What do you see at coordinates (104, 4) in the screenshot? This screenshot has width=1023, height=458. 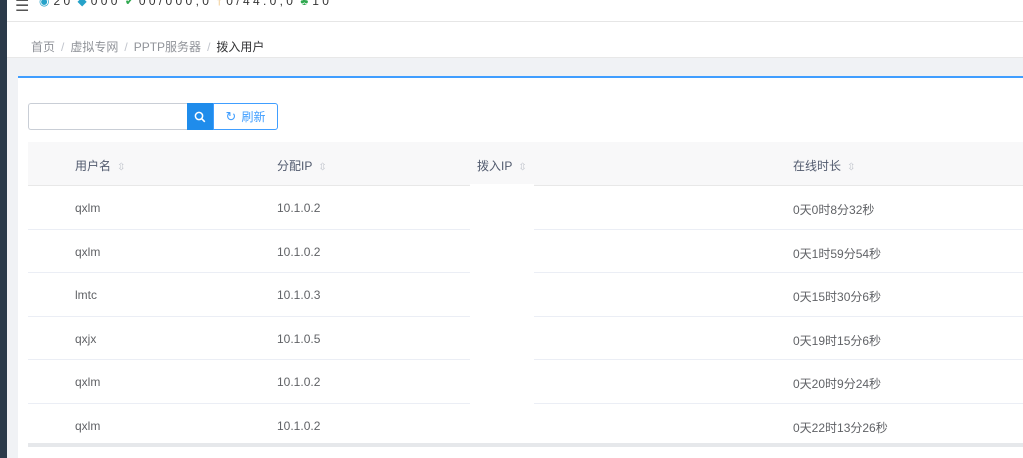 I see `stat-2: 0 0 0` at bounding box center [104, 4].